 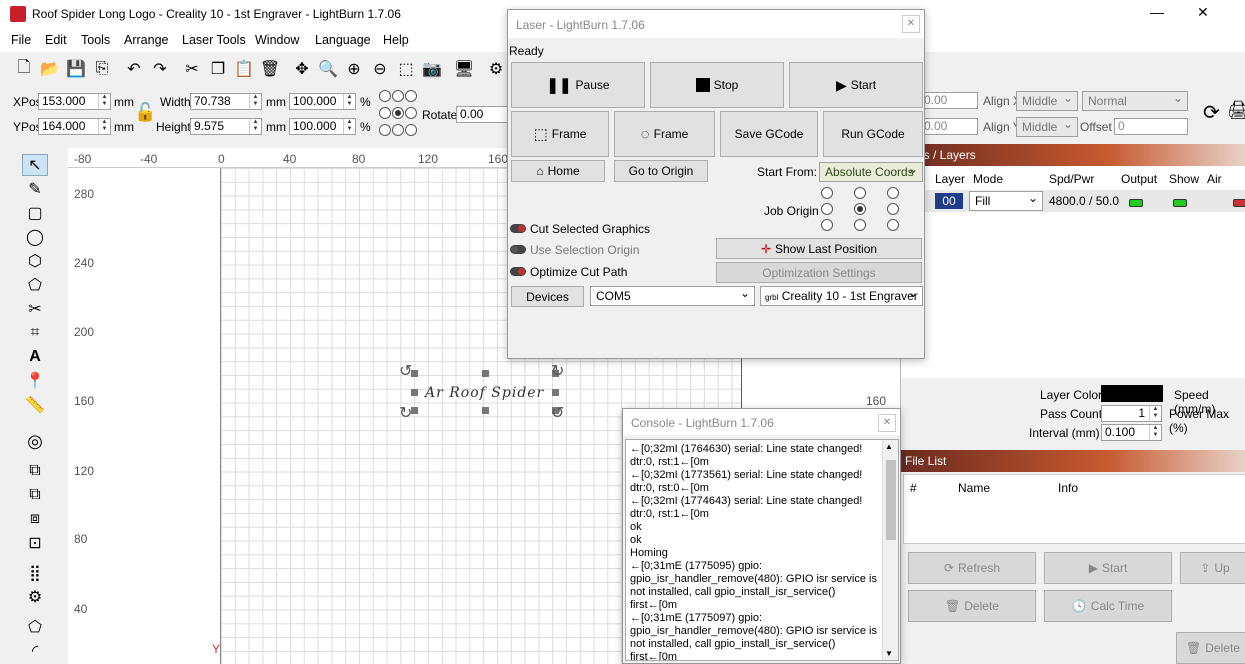 What do you see at coordinates (74, 101) in the screenshot?
I see `xpos-input: 153.000 ▲ ▼` at bounding box center [74, 101].